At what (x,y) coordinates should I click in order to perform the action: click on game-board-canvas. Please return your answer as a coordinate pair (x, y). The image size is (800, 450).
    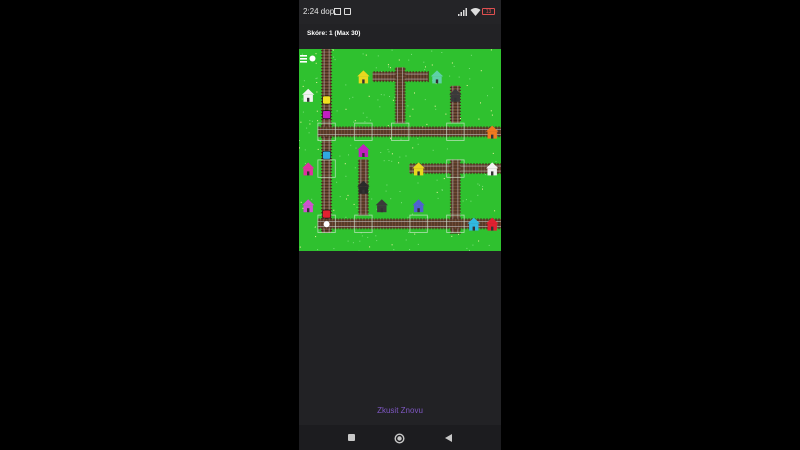
    Looking at the image, I should click on (400, 150).